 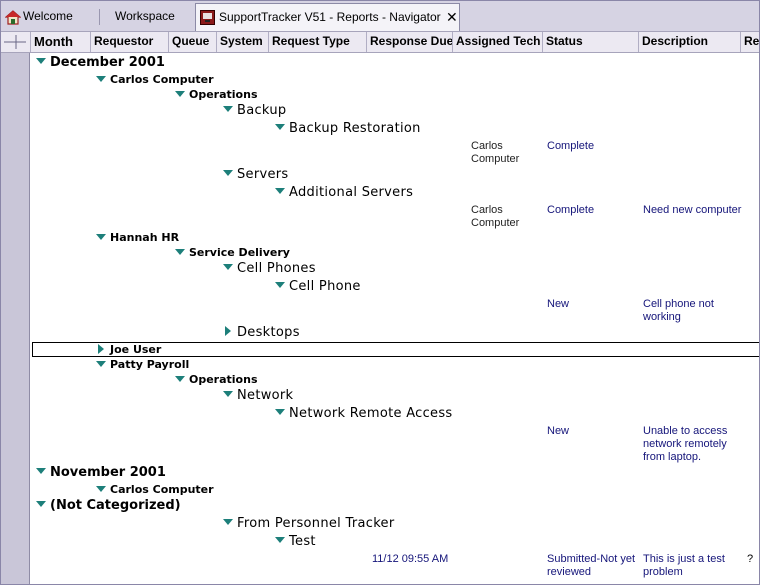 What do you see at coordinates (258, 395) in the screenshot?
I see `tree-node-system: Network` at bounding box center [258, 395].